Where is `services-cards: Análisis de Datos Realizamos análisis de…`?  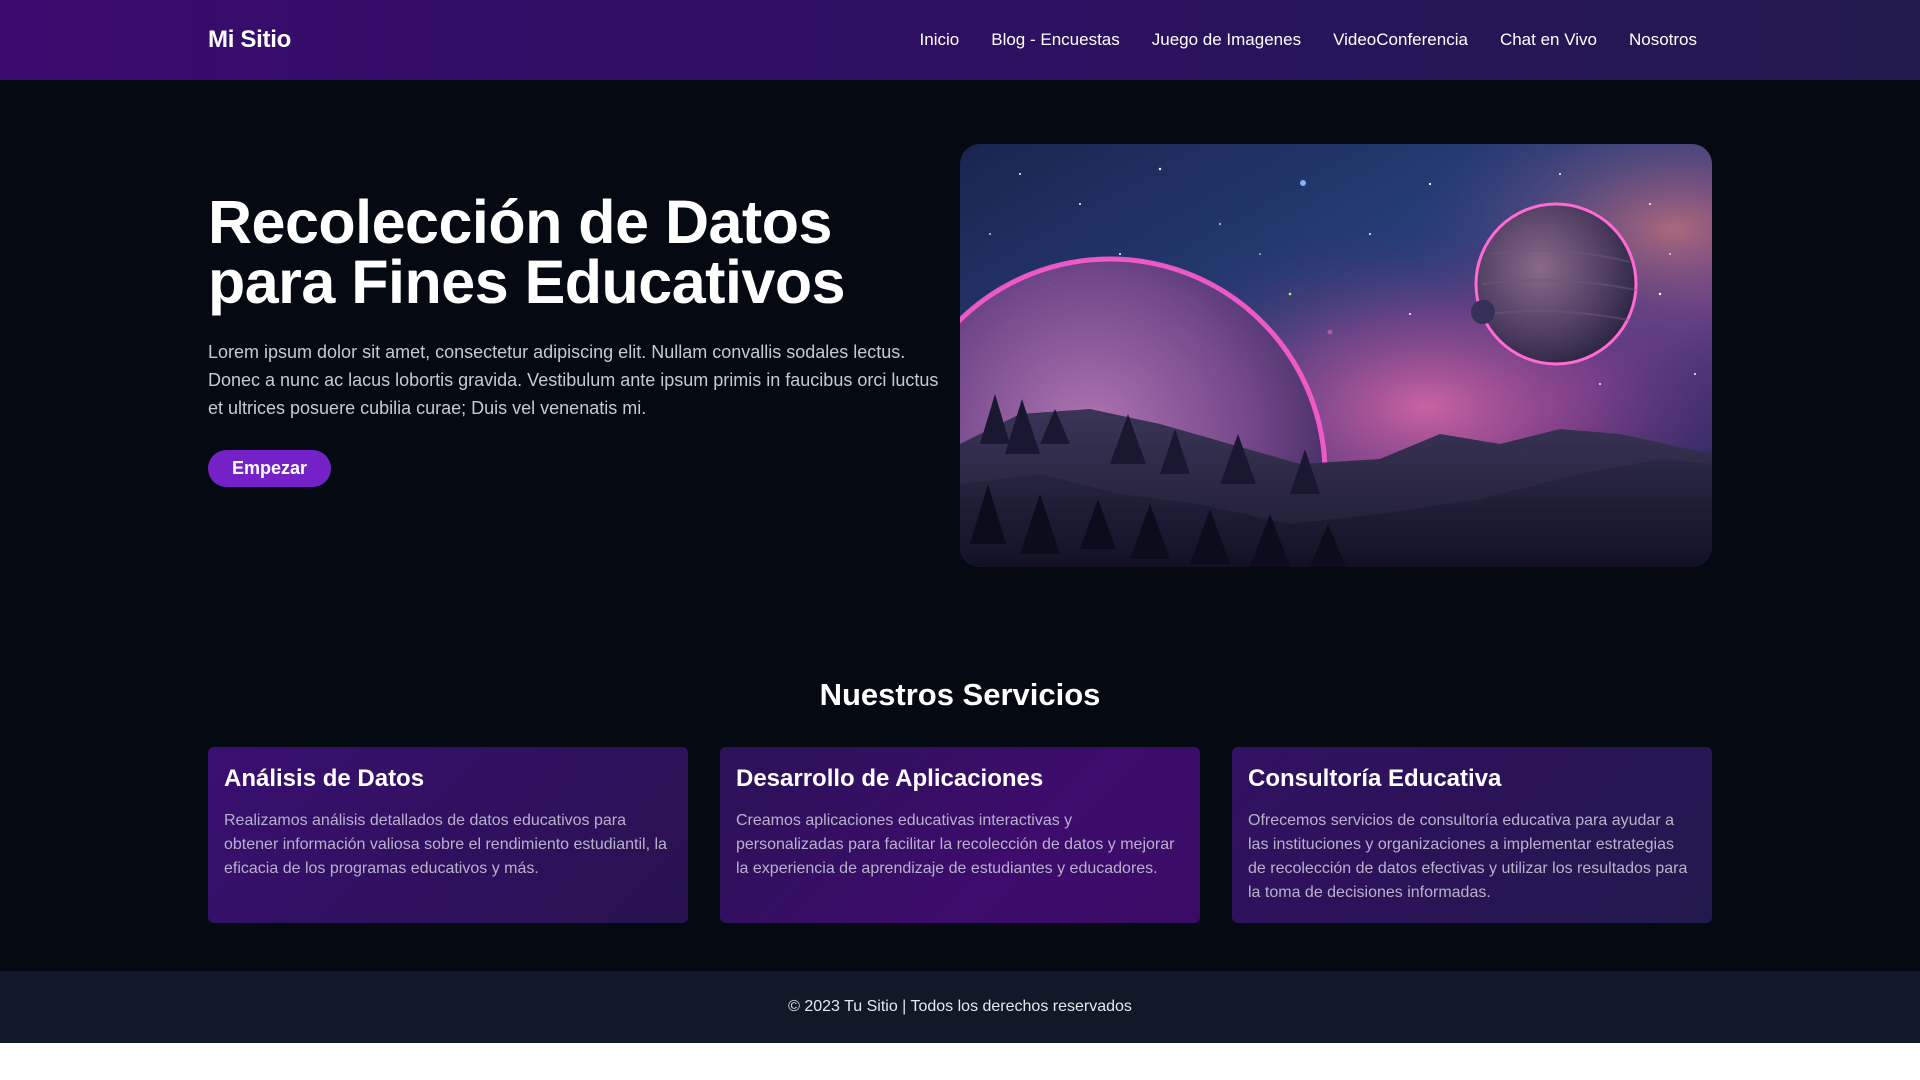 services-cards: Análisis de Datos Realizamos análisis de… is located at coordinates (960, 835).